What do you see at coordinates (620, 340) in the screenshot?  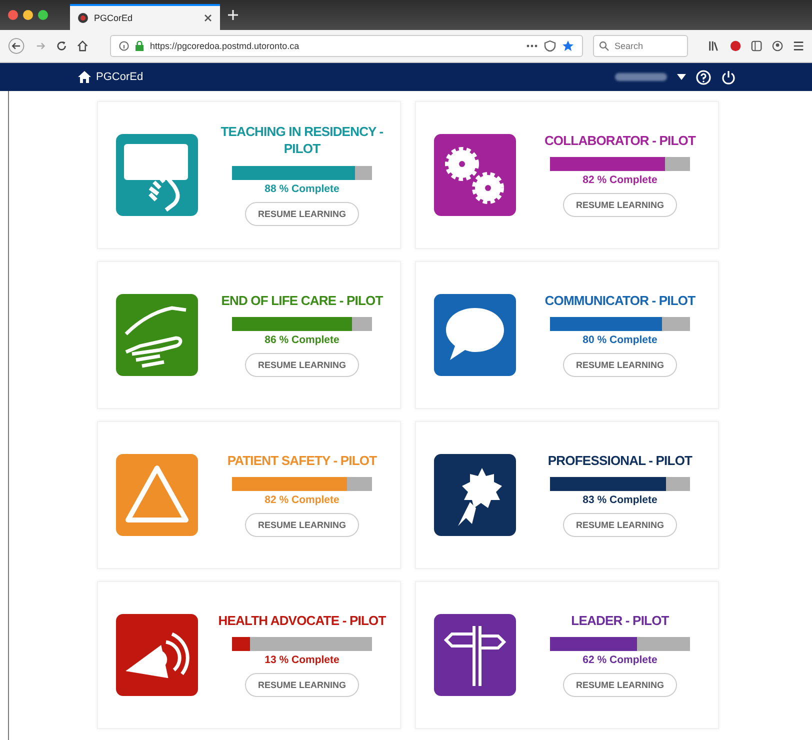 I see `progress-text: 80 % Complete` at bounding box center [620, 340].